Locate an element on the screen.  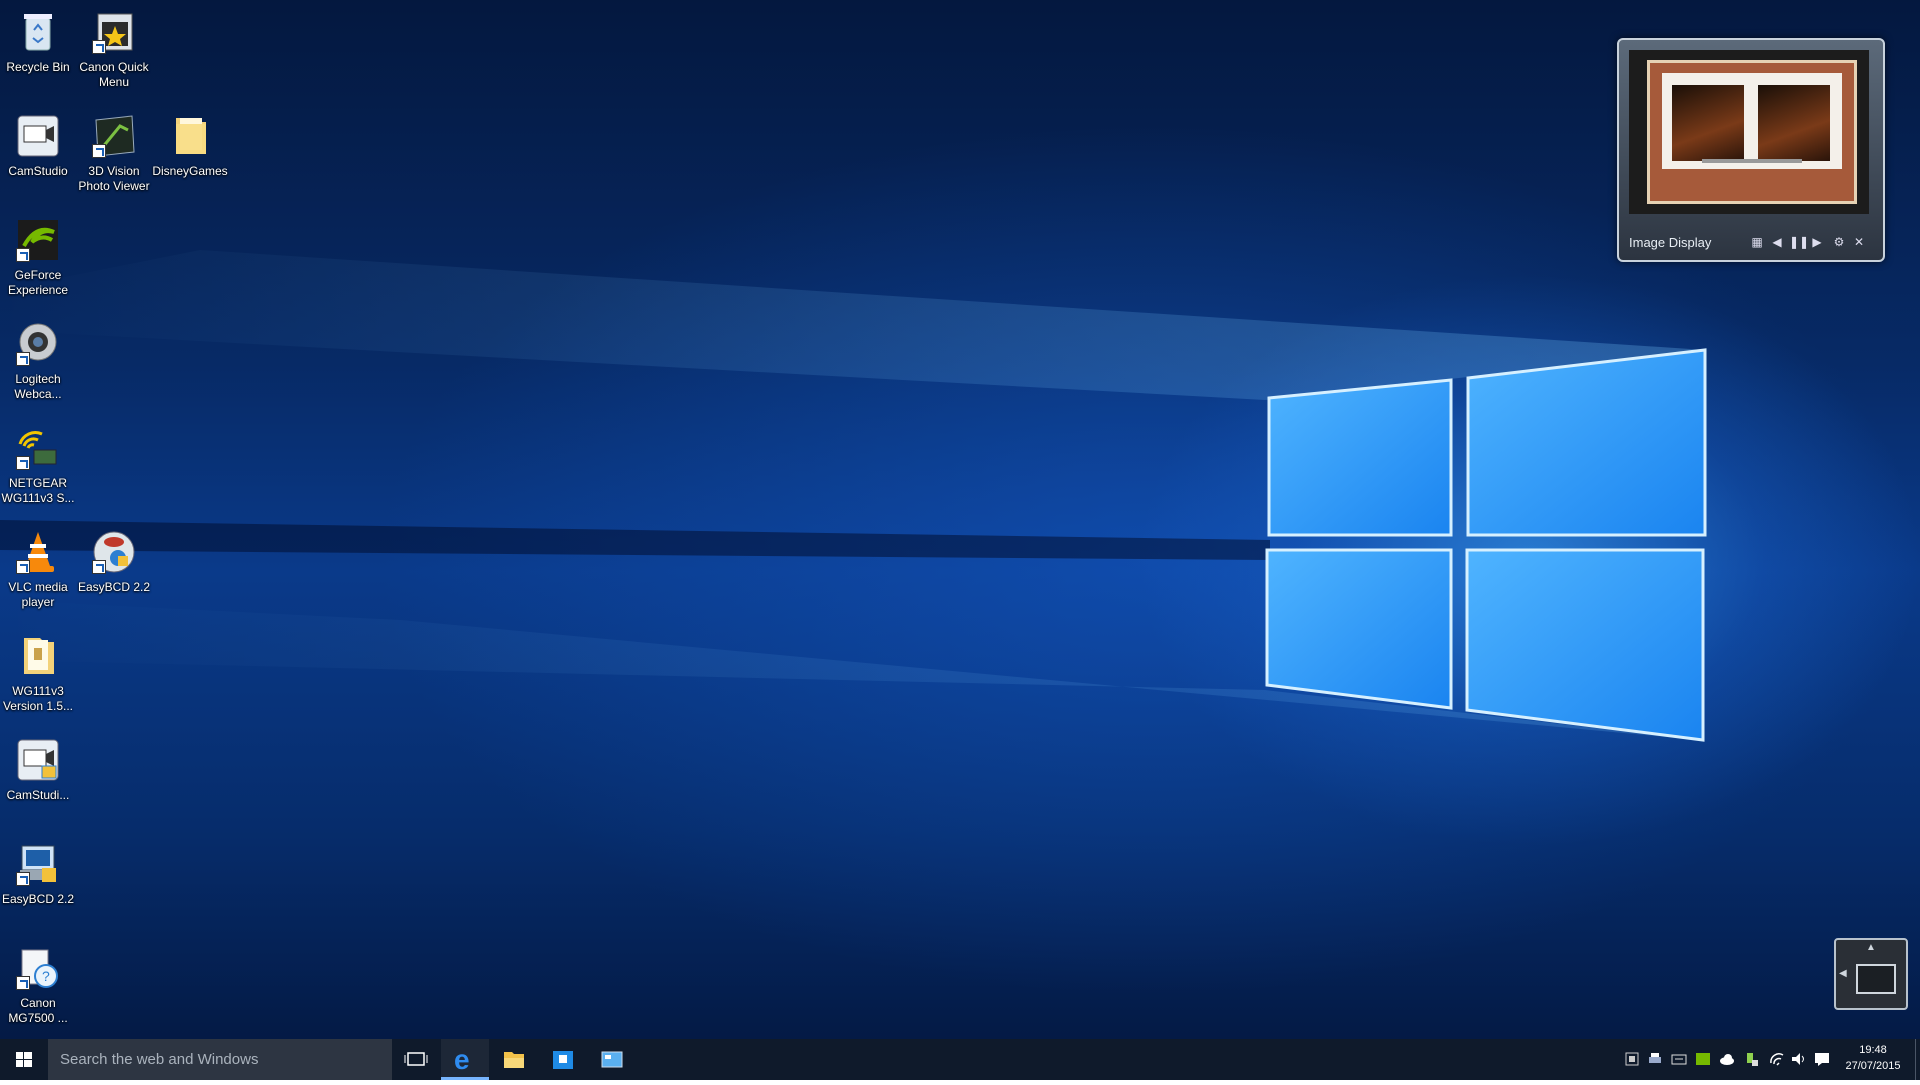
canon-quick-menu-icon is located at coordinates (114, 32).